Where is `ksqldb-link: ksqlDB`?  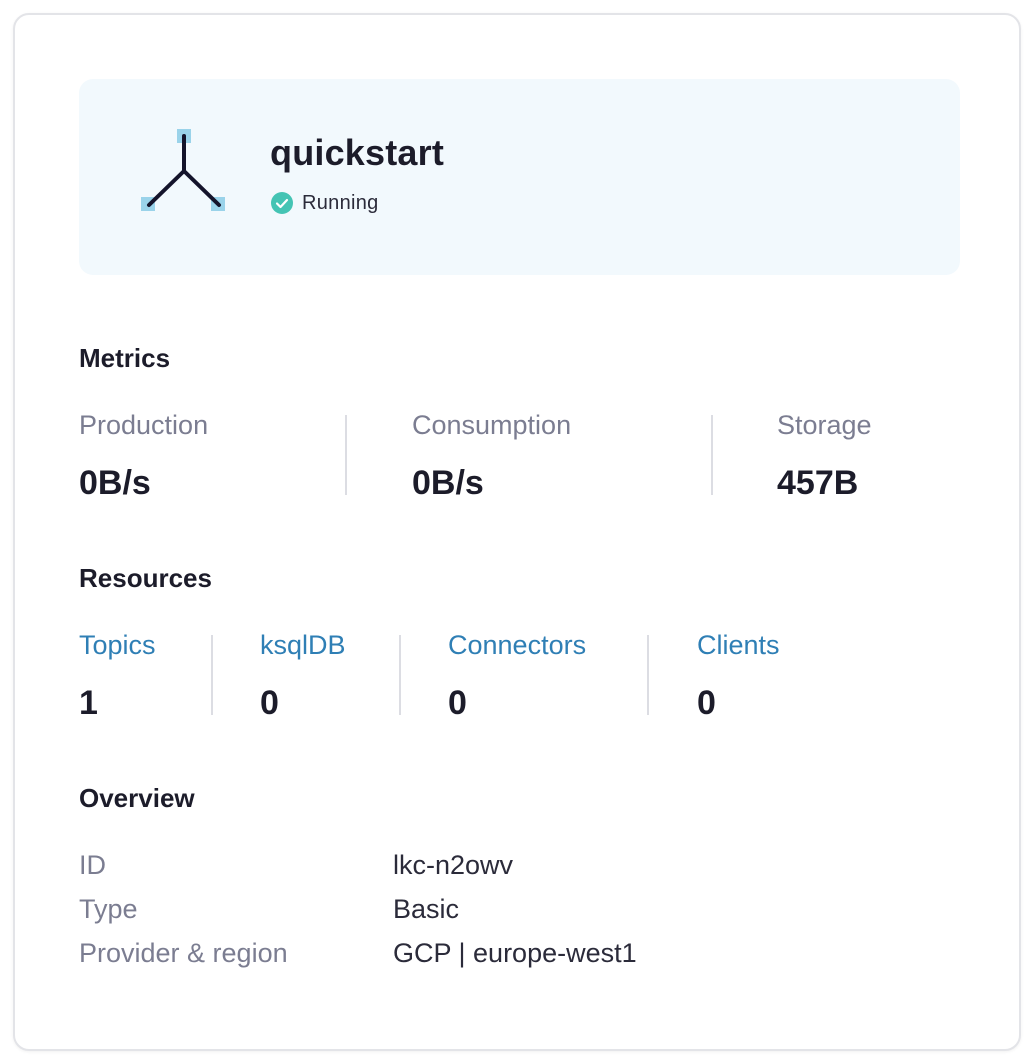 ksqldb-link: ksqlDB is located at coordinates (303, 645).